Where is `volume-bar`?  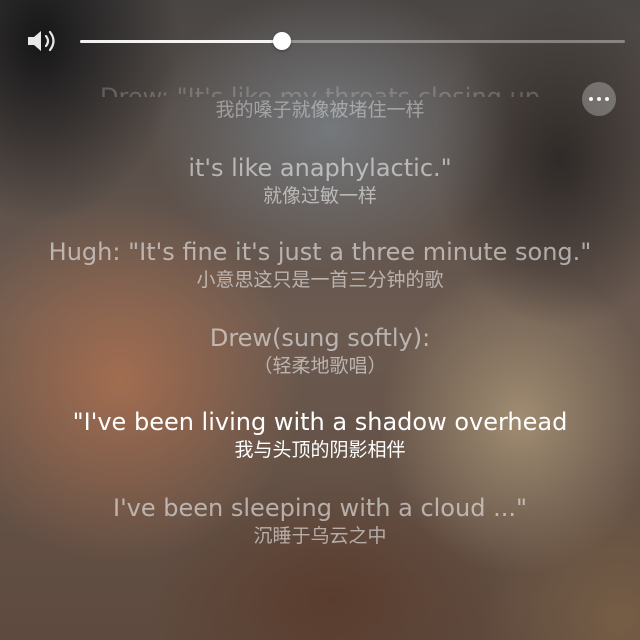 volume-bar is located at coordinates (320, 40).